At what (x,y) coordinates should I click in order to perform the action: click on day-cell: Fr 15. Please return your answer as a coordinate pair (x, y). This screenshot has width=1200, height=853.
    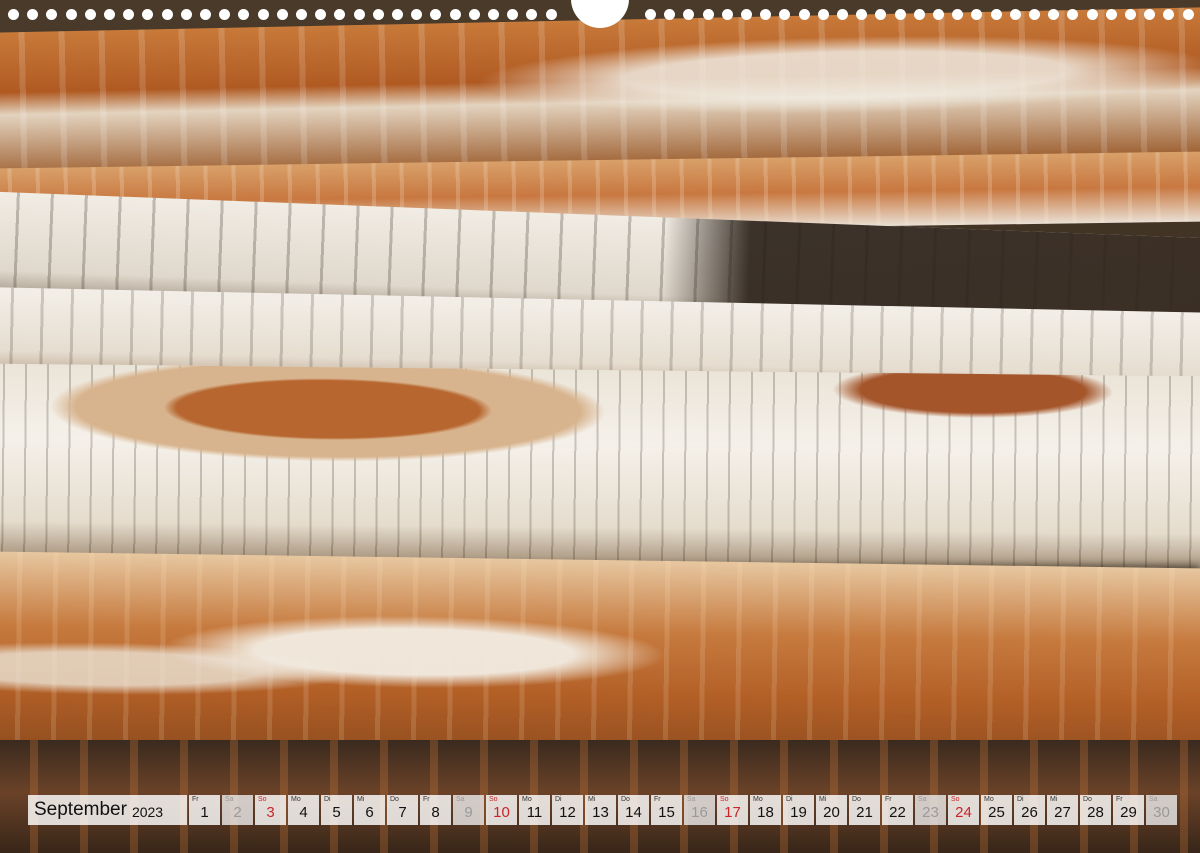
    Looking at the image, I should click on (666, 810).